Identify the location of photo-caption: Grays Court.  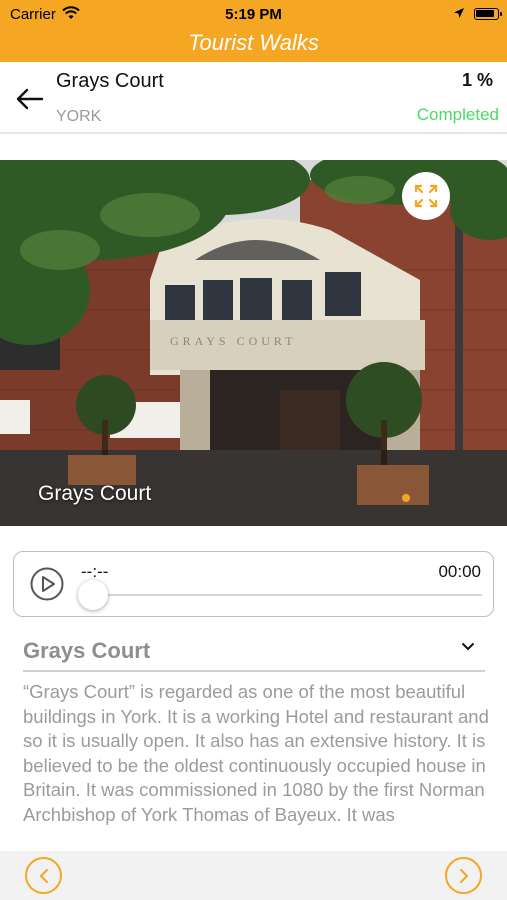
(95, 493).